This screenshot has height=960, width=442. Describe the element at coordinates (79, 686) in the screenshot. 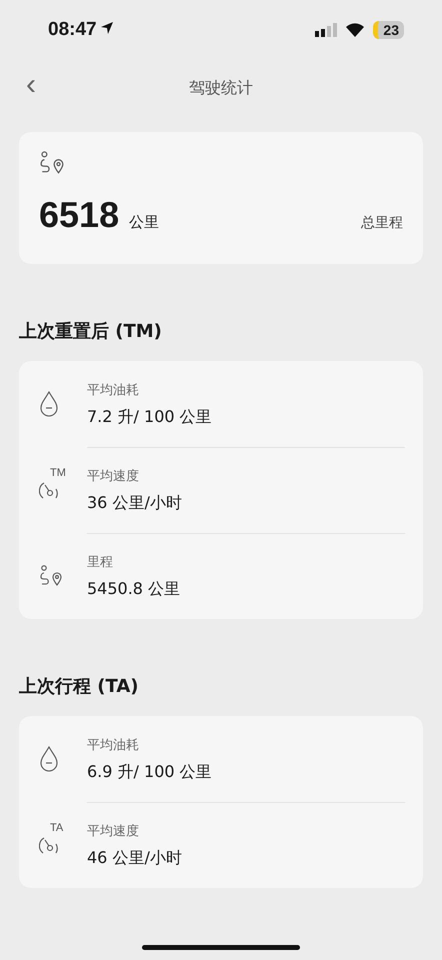

I see `section-title: 上次行程 (TA)` at that location.